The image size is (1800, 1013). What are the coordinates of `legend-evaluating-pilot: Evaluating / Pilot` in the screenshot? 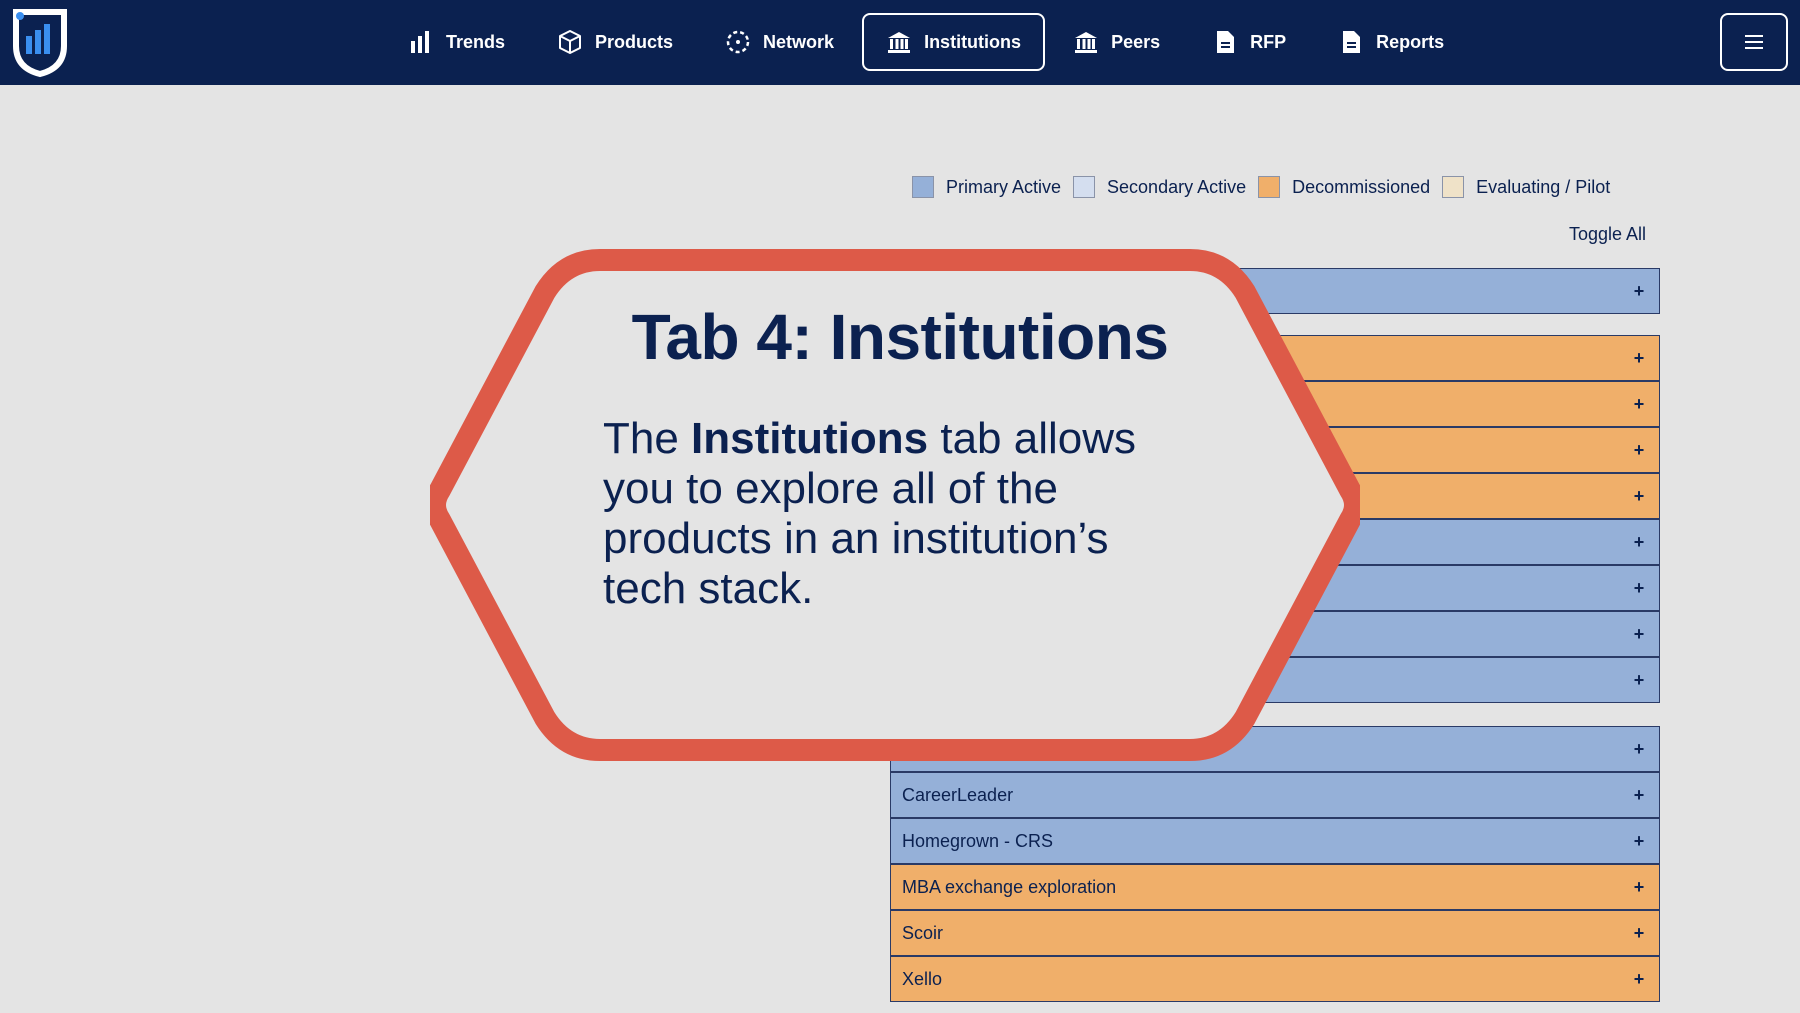 It's located at (1526, 187).